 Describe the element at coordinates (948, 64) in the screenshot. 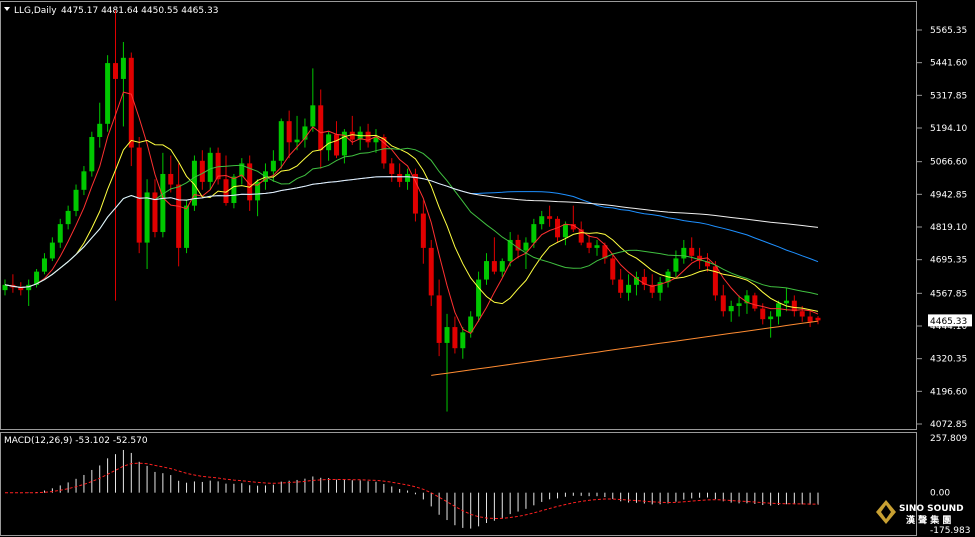

I see `price-tick-label: 5441.60` at that location.